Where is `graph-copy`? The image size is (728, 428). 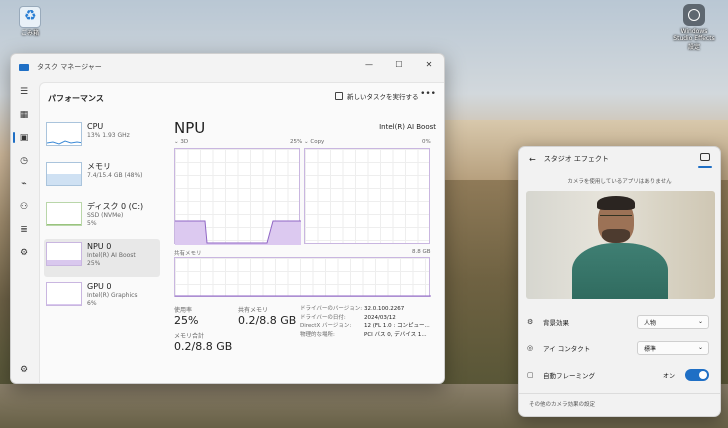 graph-copy is located at coordinates (367, 196).